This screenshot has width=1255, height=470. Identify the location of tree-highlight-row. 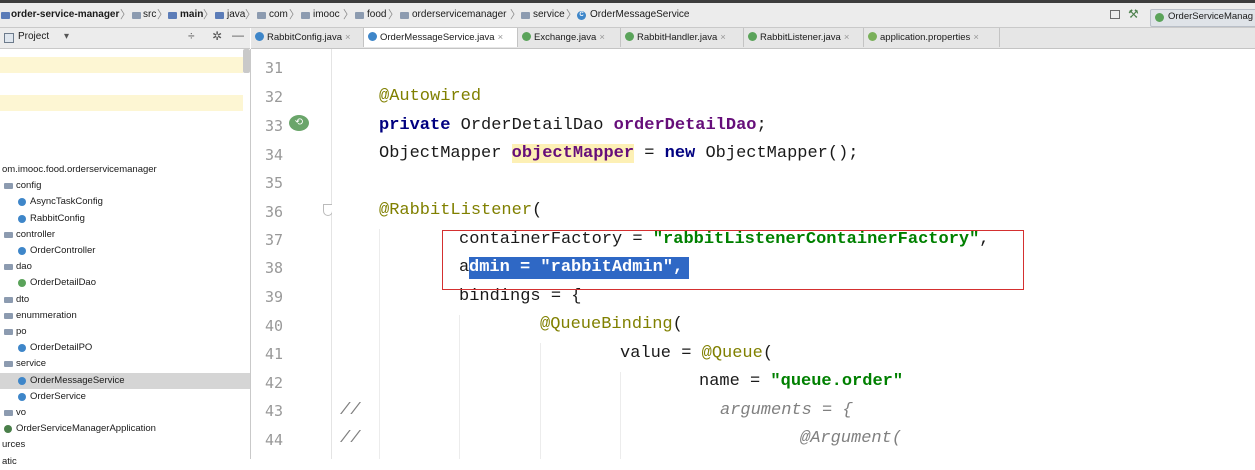
(121, 65).